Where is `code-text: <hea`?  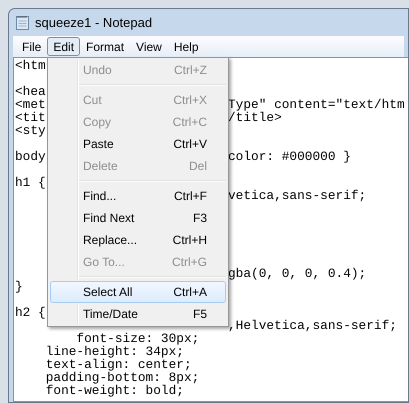 code-text: <hea is located at coordinates (30, 91).